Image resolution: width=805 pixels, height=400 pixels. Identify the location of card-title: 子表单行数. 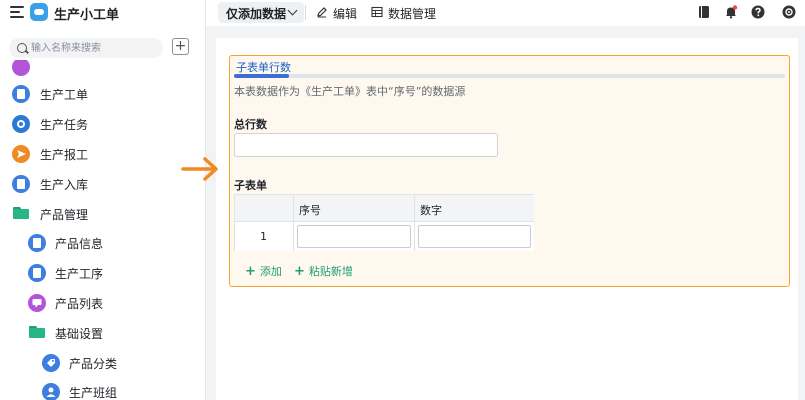
(263, 67).